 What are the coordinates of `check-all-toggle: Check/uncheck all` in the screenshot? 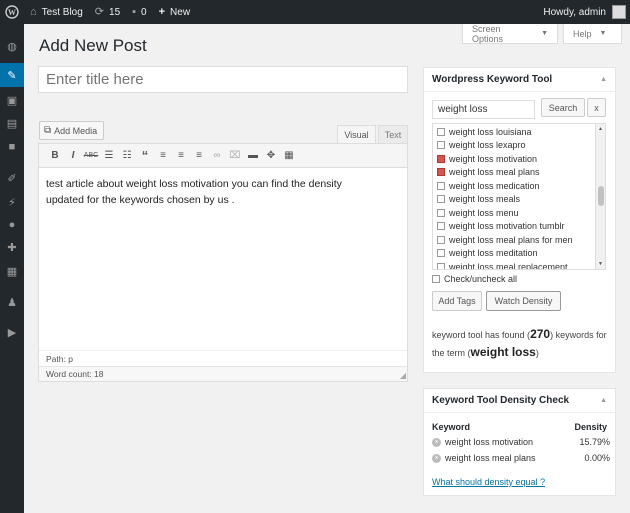 It's located at (474, 279).